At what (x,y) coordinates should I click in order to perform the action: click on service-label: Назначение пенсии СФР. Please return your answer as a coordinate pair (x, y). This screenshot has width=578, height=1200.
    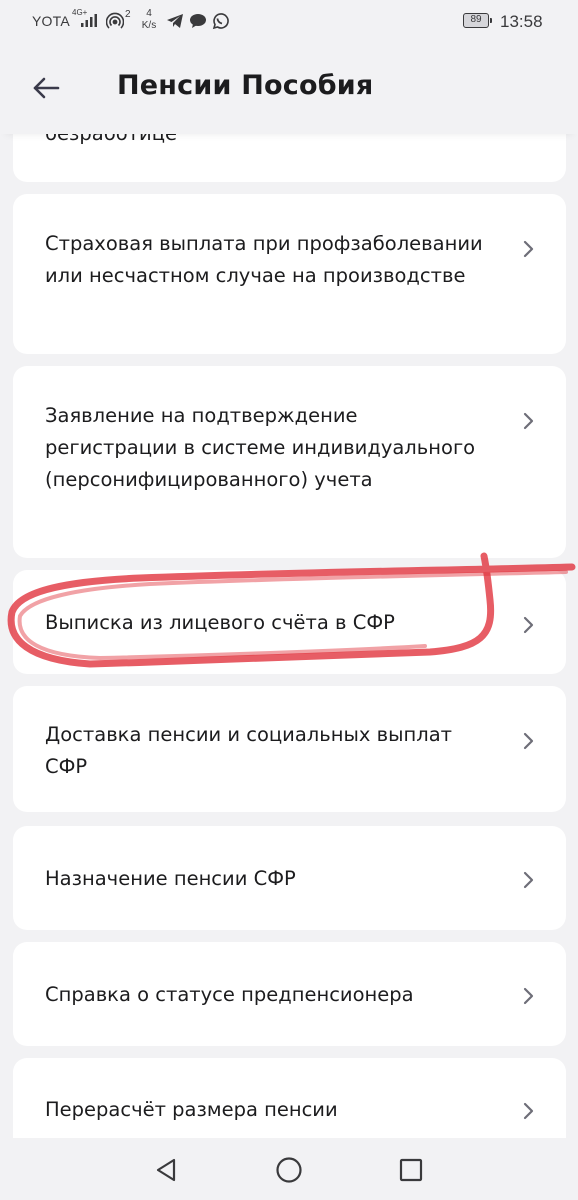
    Looking at the image, I should click on (170, 878).